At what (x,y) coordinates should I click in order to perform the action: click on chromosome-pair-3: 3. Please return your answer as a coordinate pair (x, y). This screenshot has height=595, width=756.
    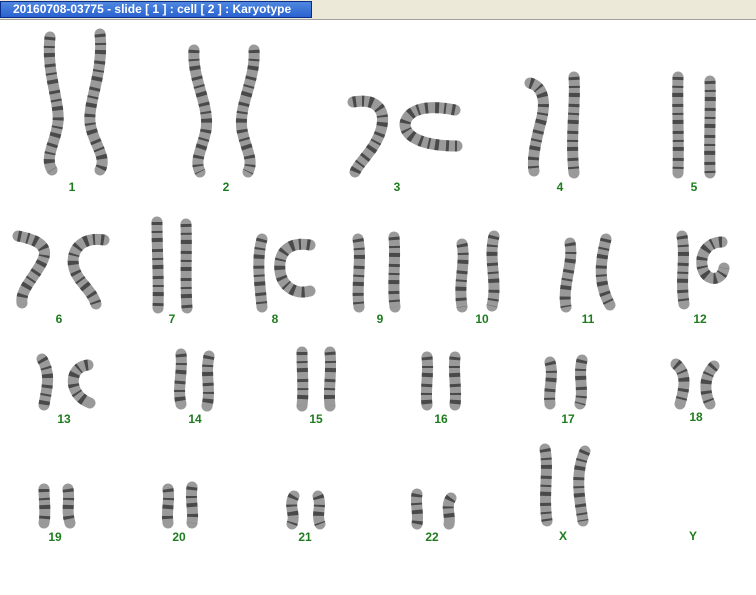
    Looking at the image, I should click on (405, 146).